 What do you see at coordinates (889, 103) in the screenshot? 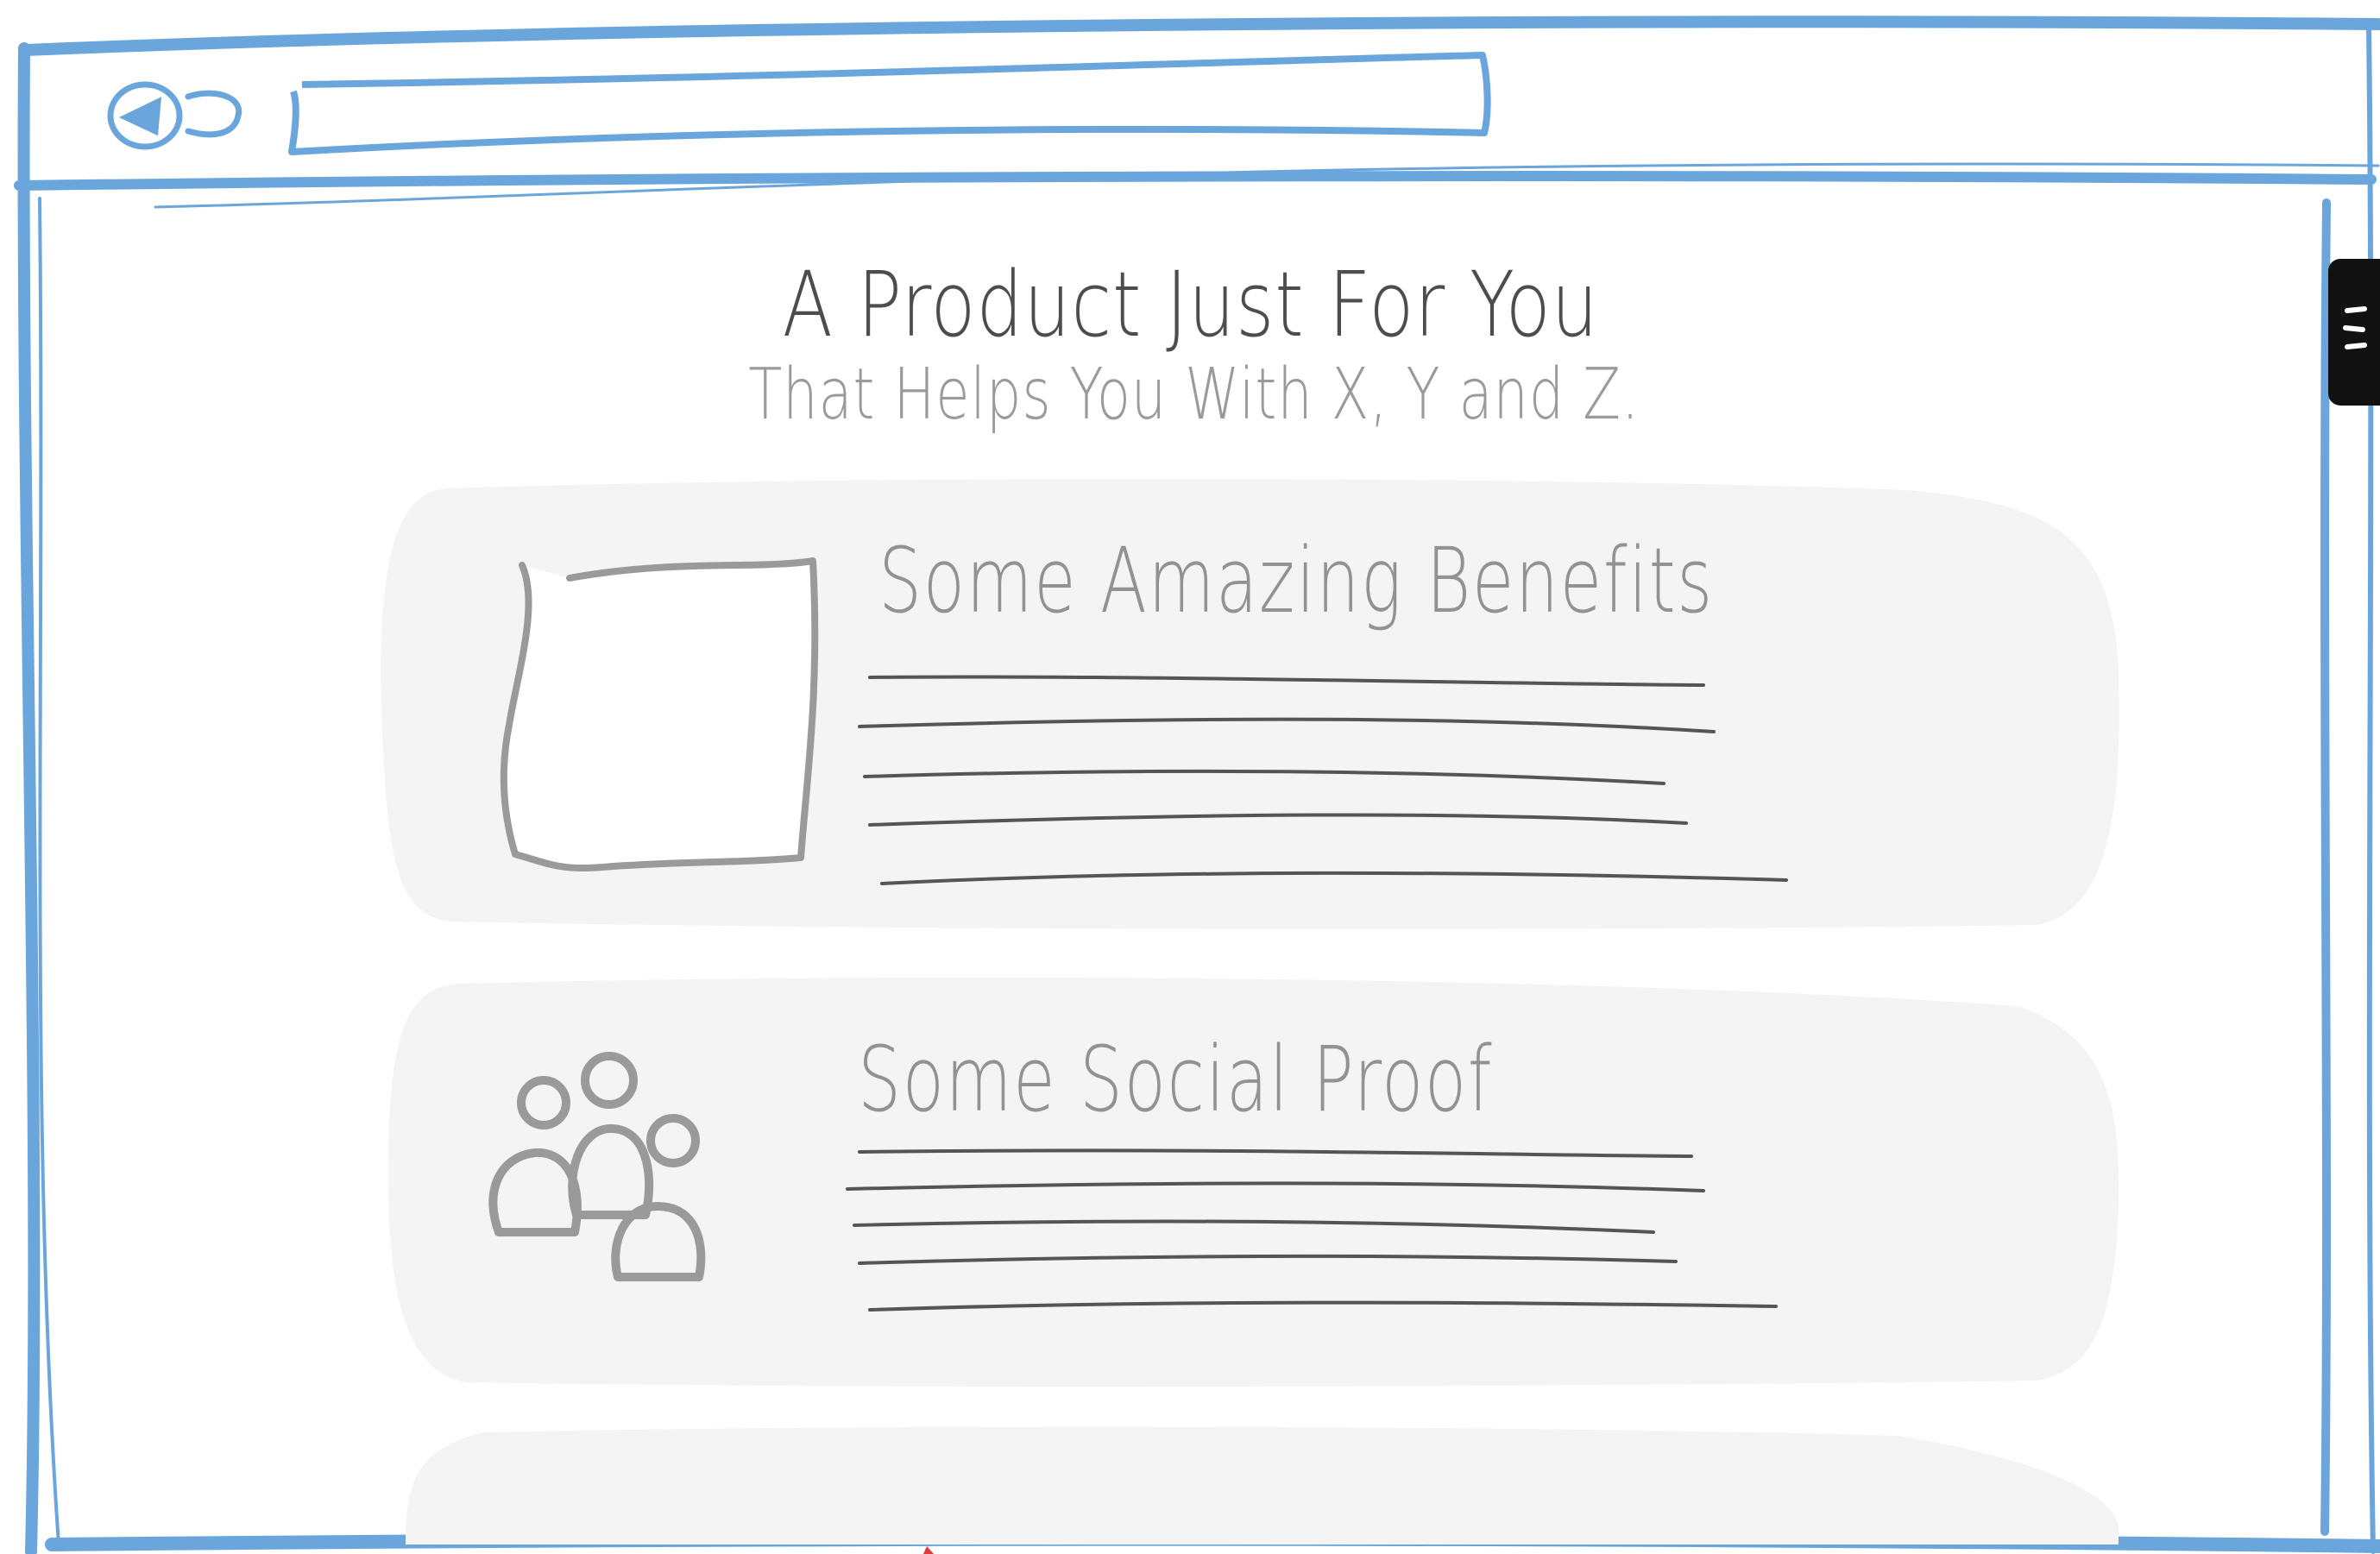
I see `address-bar` at bounding box center [889, 103].